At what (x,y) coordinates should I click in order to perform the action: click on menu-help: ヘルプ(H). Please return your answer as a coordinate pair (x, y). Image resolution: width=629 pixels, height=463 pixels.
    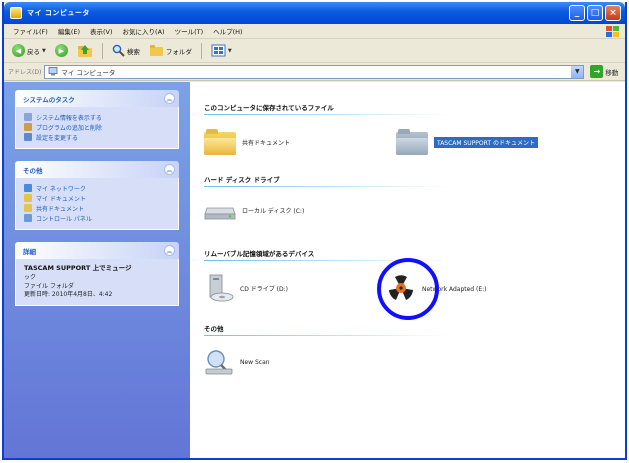
    Looking at the image, I should click on (227, 31).